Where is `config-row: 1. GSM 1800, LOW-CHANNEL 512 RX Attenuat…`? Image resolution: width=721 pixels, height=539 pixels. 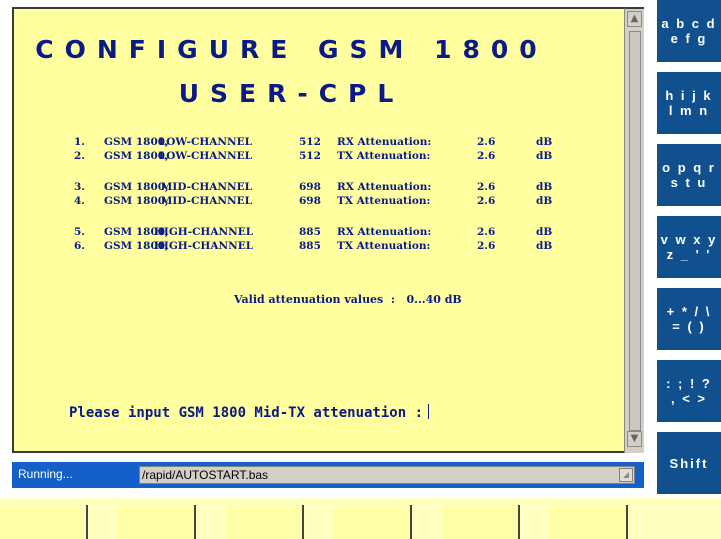 config-row: 1. GSM 1800, LOW-CHANNEL 512 RX Attenuat… is located at coordinates (313, 142).